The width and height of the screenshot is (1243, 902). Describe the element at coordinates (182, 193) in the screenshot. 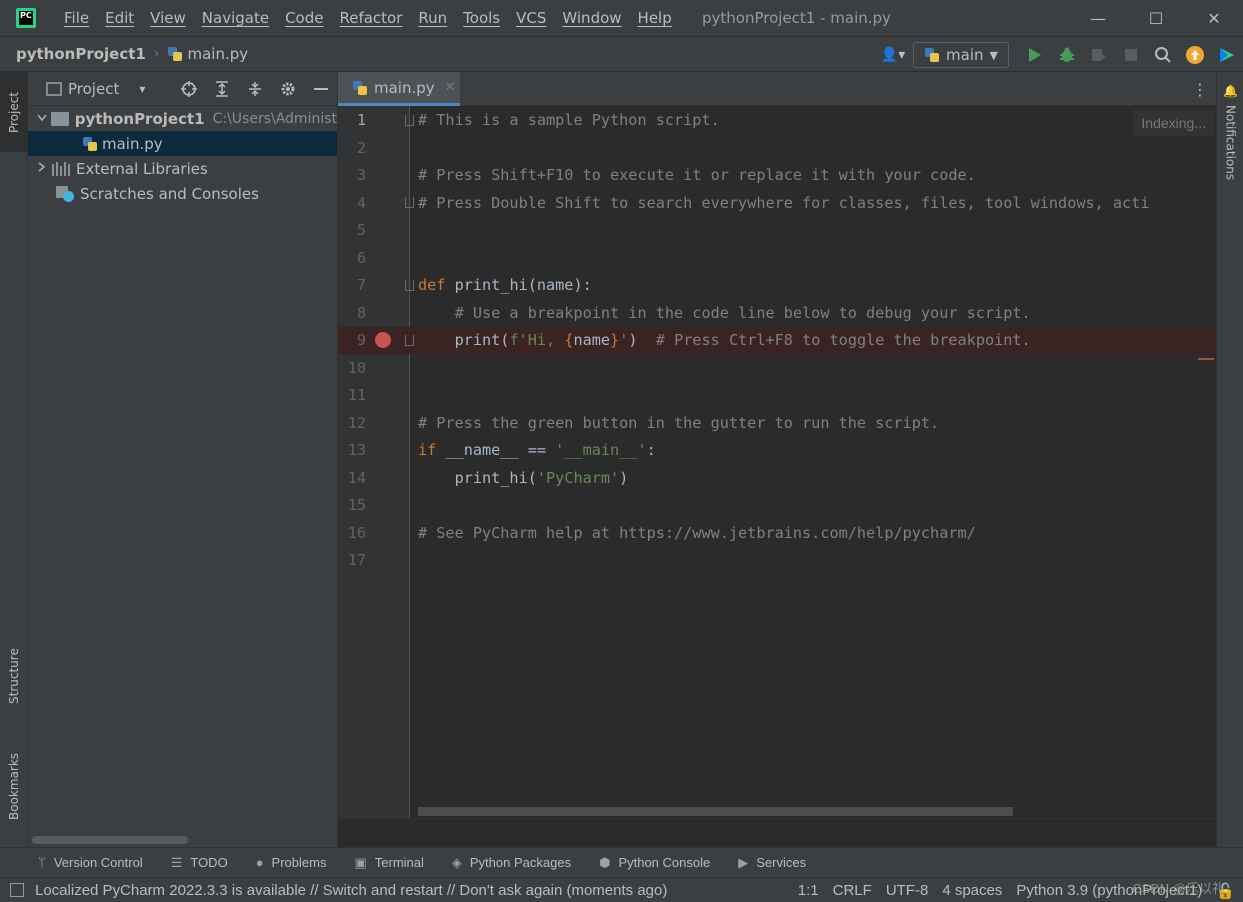

I see `tree-item-scratches: Scratches and Consoles` at that location.